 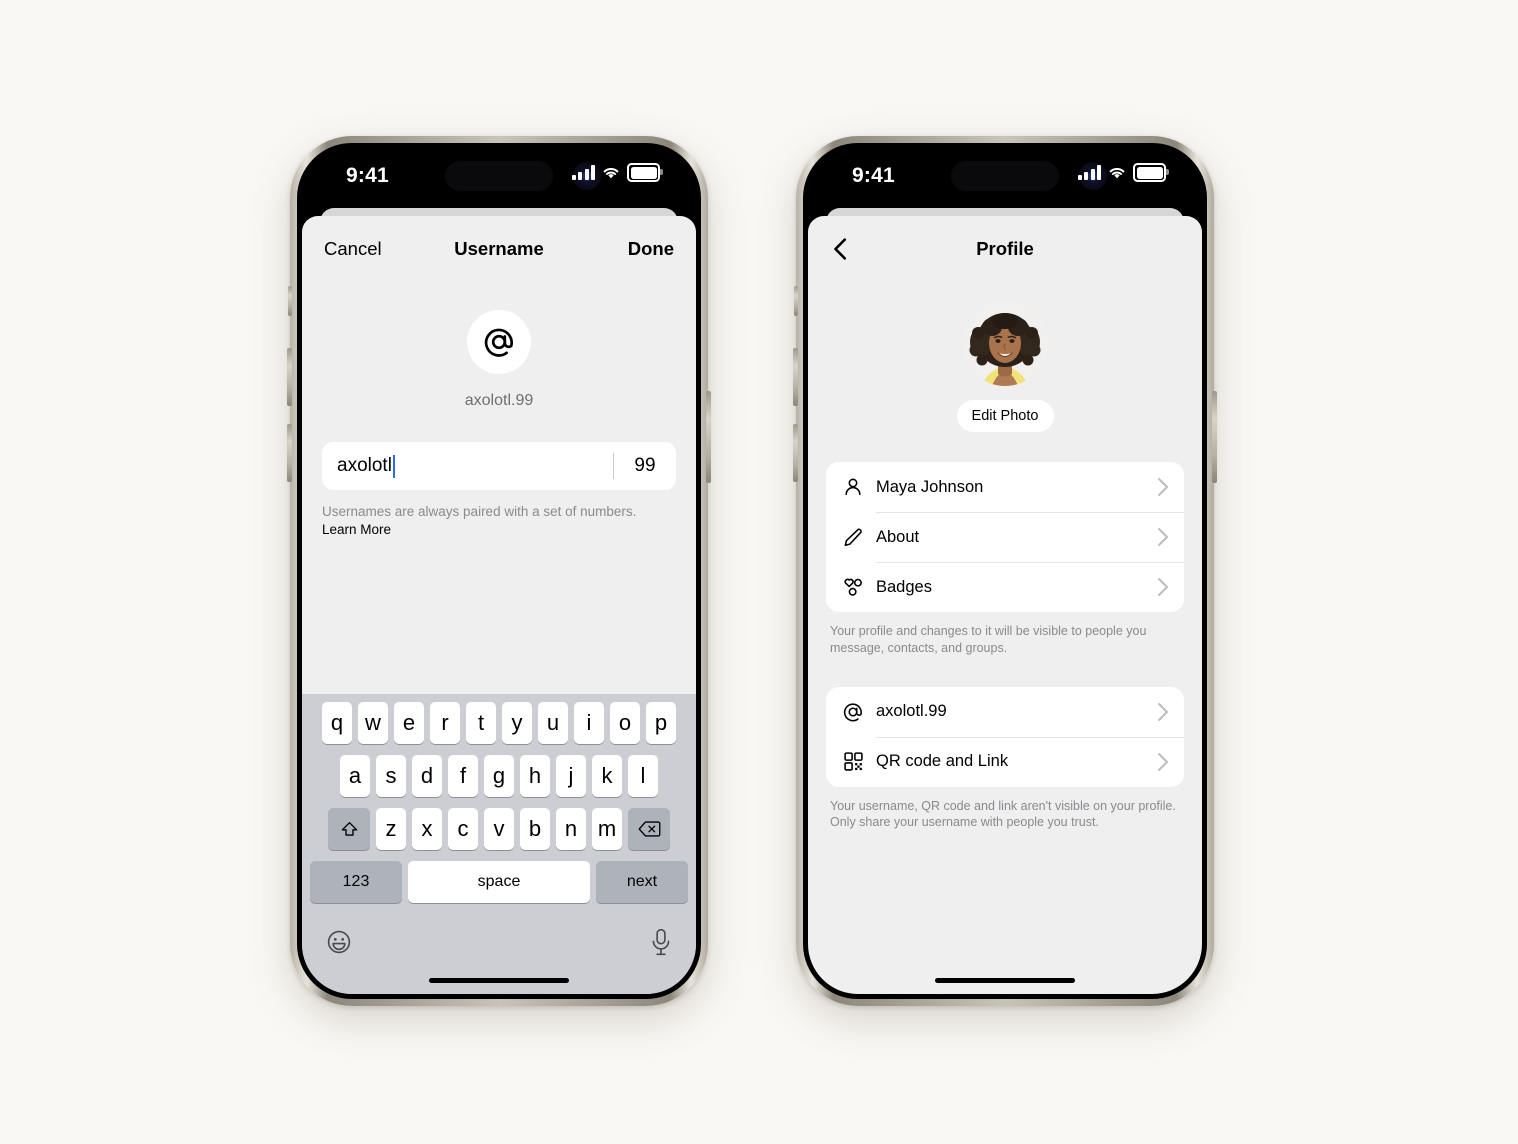 What do you see at coordinates (535, 776) in the screenshot?
I see `key-h: h` at bounding box center [535, 776].